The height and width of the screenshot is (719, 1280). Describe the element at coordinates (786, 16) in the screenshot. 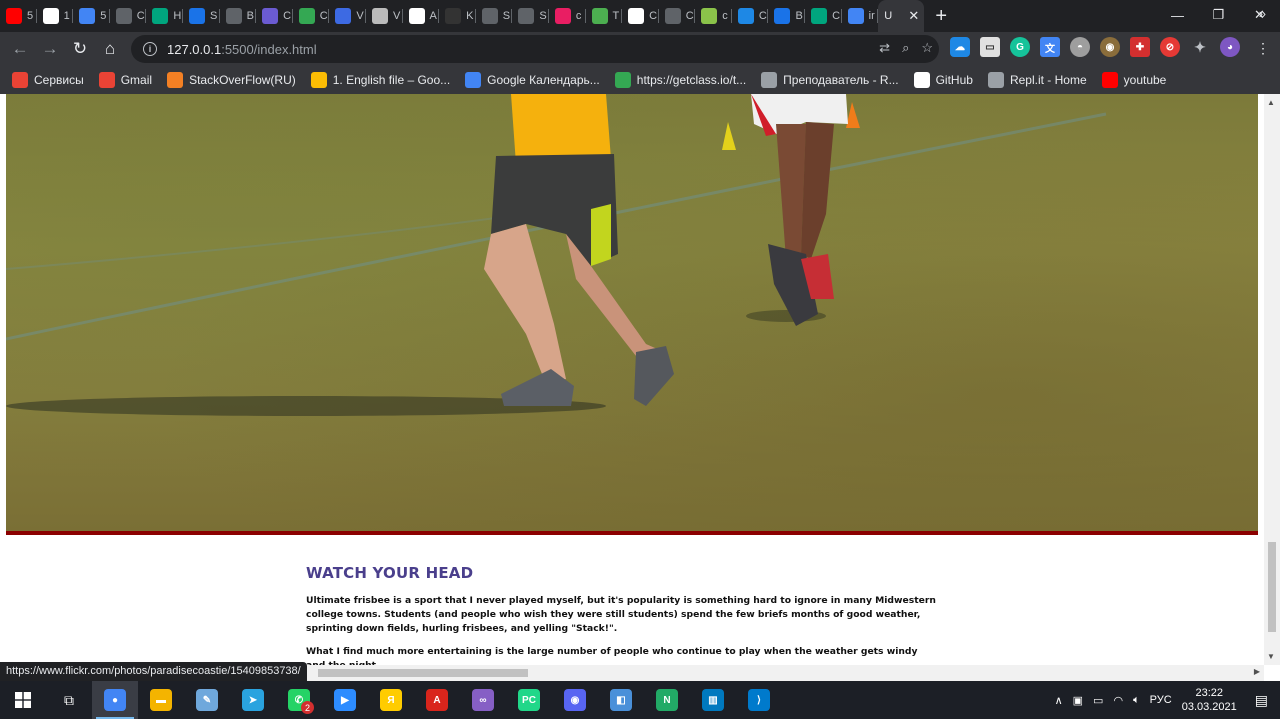

I see `tab-21: B` at that location.